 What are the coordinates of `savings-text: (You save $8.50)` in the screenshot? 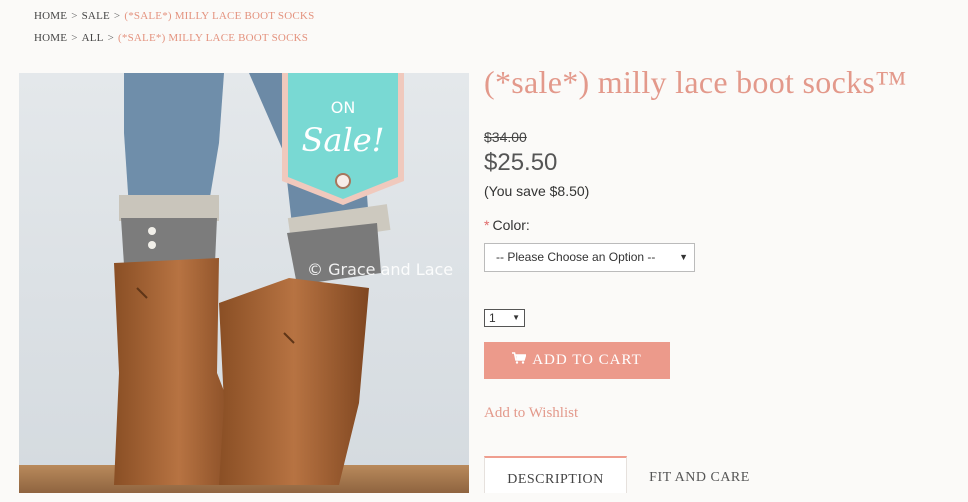 It's located at (537, 191).